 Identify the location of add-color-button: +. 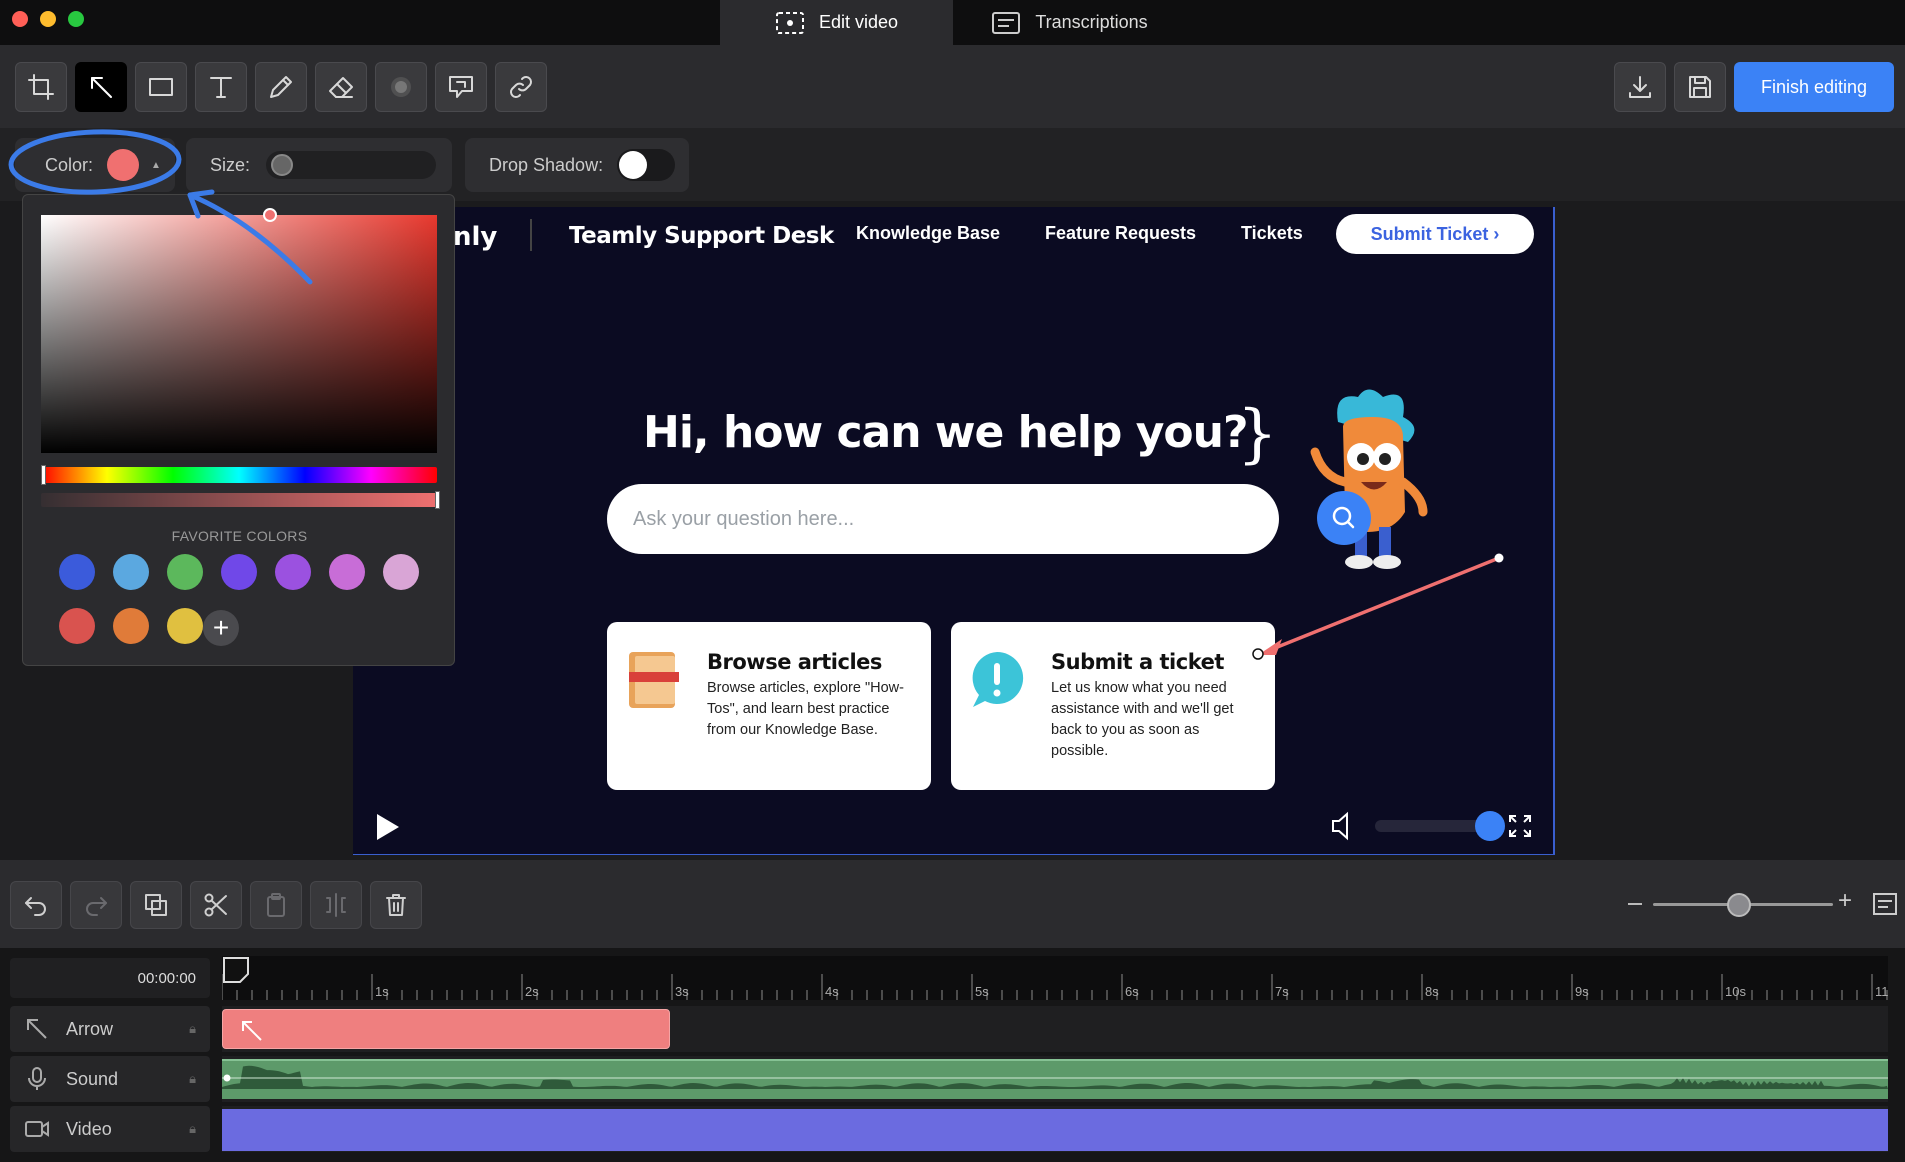
(221, 628).